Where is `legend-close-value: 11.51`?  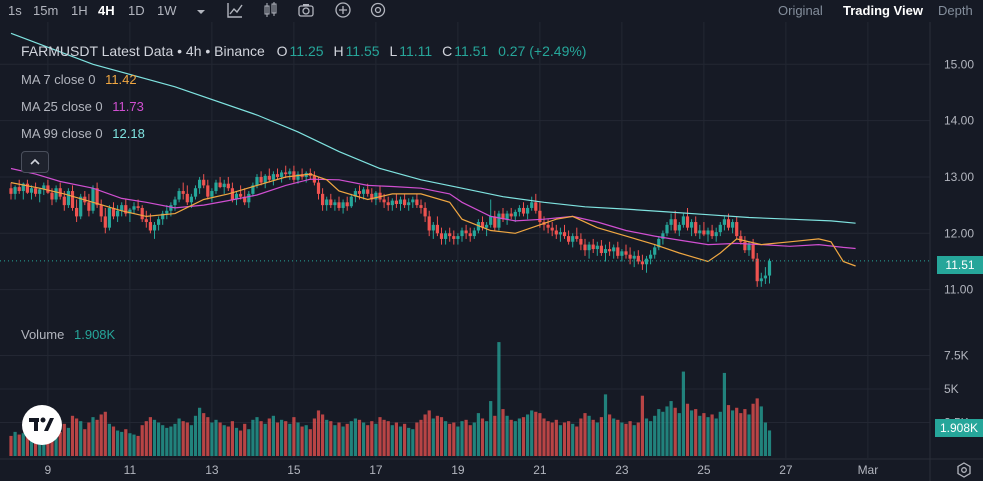 legend-close-value: 11.51 is located at coordinates (471, 51).